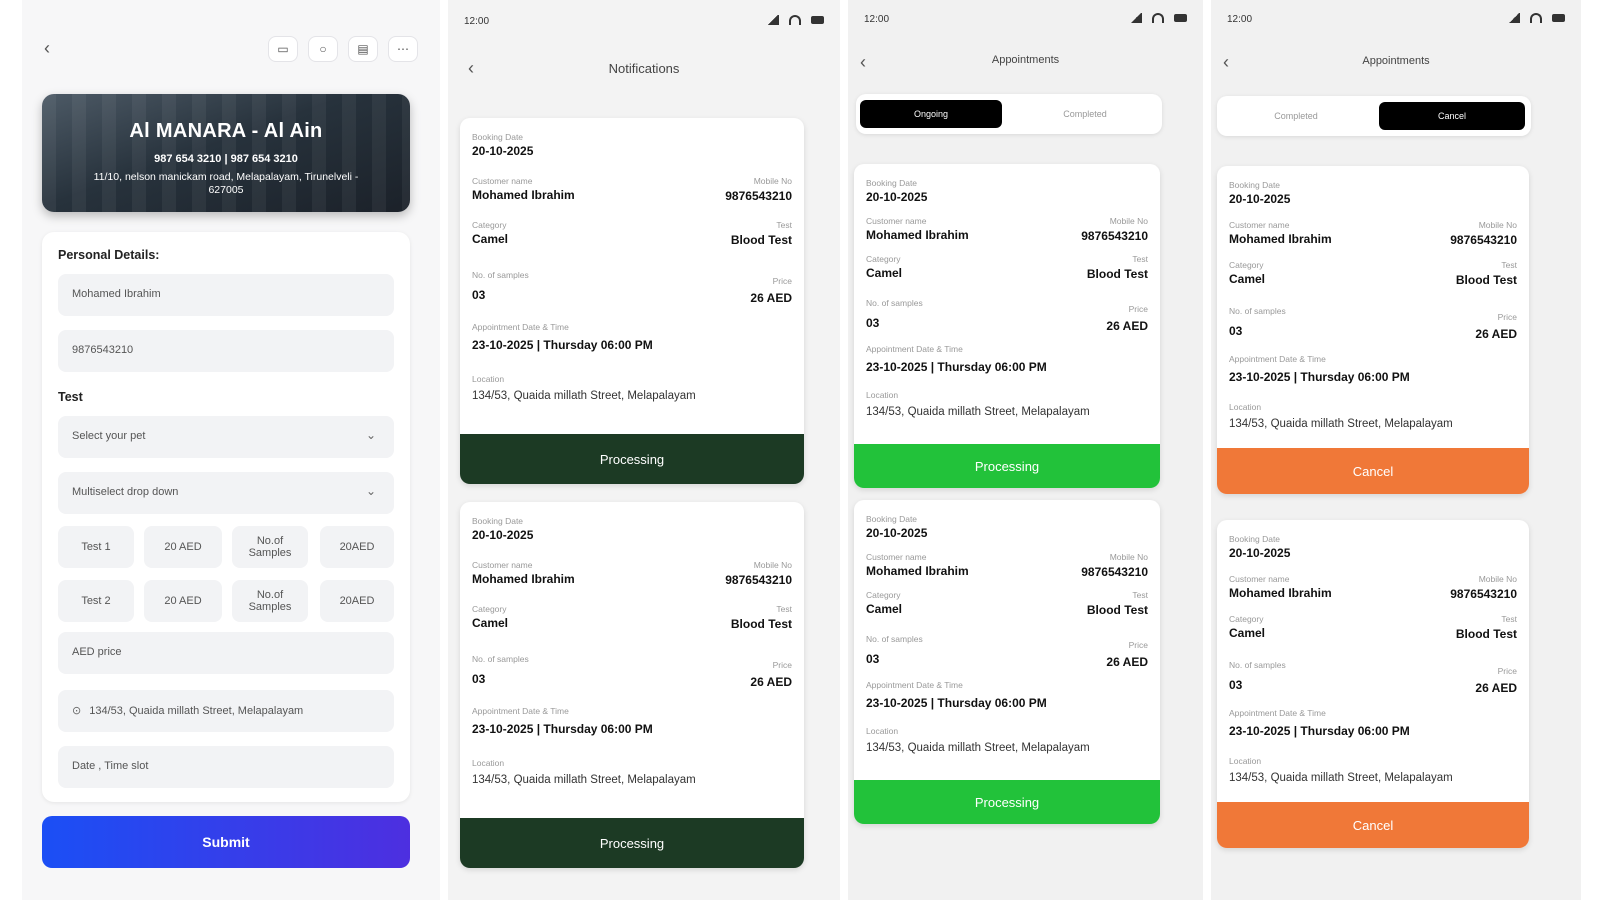  Describe the element at coordinates (489, 225) in the screenshot. I see `category-label: Category` at that location.